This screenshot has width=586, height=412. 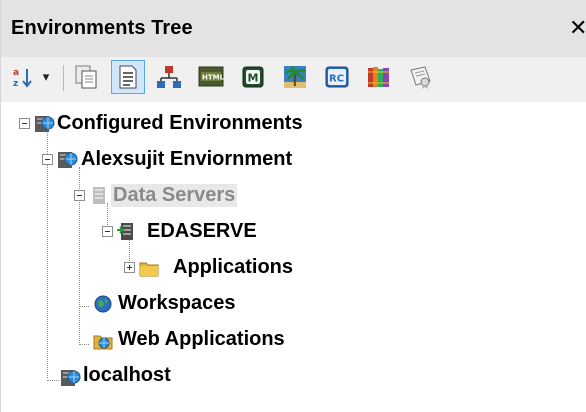 What do you see at coordinates (336, 79) in the screenshot?
I see `svg-text: RC` at bounding box center [336, 79].